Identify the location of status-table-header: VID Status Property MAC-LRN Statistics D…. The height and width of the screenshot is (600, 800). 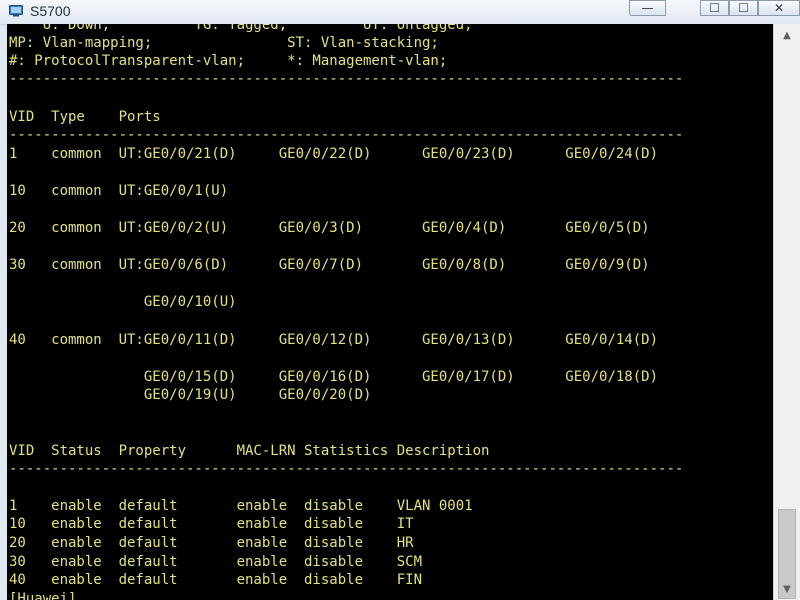
(249, 451).